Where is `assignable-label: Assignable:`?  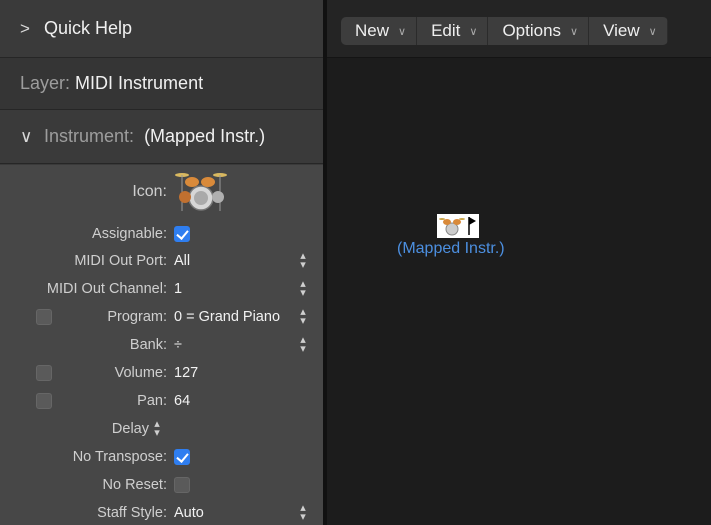 assignable-label: Assignable: is located at coordinates (129, 234).